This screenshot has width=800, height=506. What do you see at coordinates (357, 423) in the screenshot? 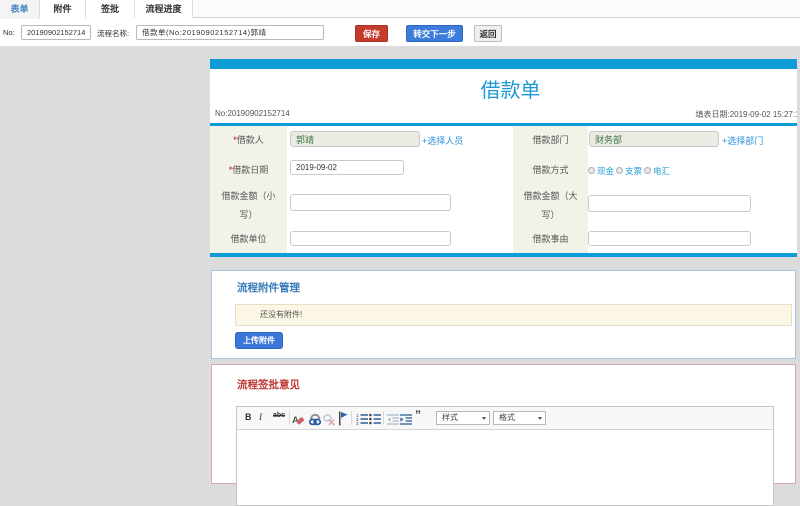
I see `svg-text: 3` at bounding box center [357, 423].